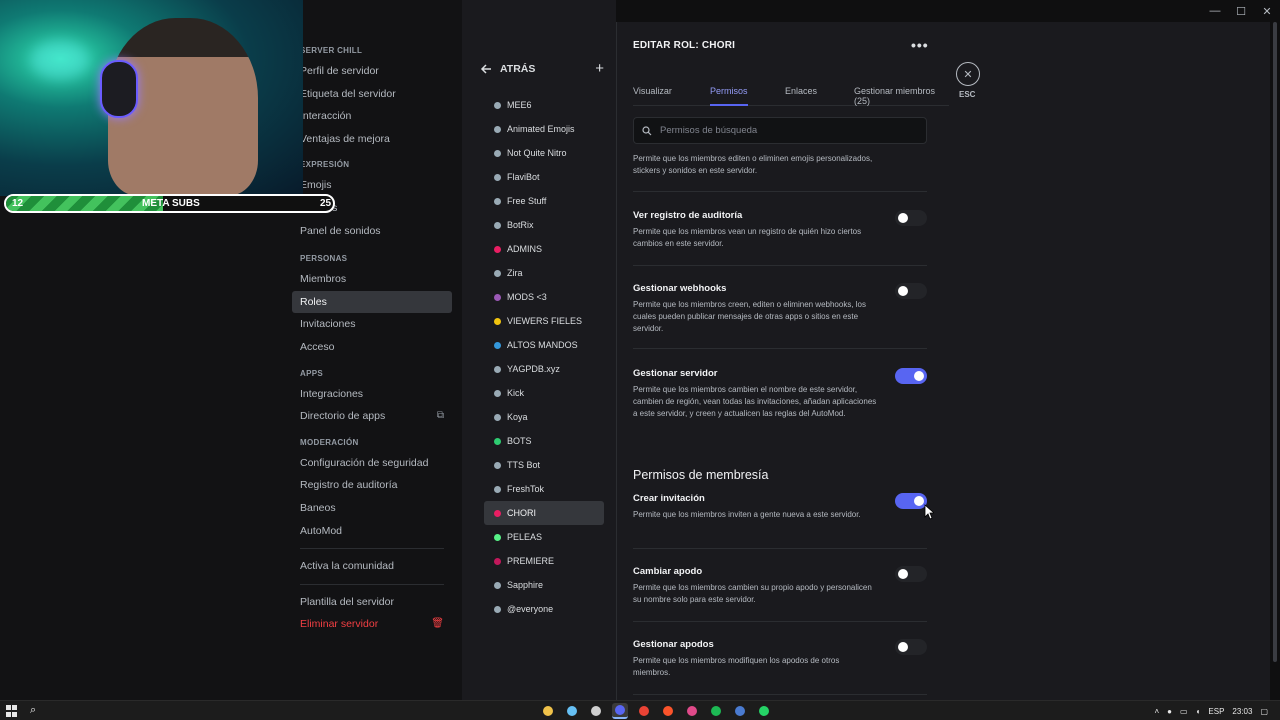 This screenshot has height=720, width=1280. What do you see at coordinates (544, 417) in the screenshot?
I see `role-item: Koya` at bounding box center [544, 417].